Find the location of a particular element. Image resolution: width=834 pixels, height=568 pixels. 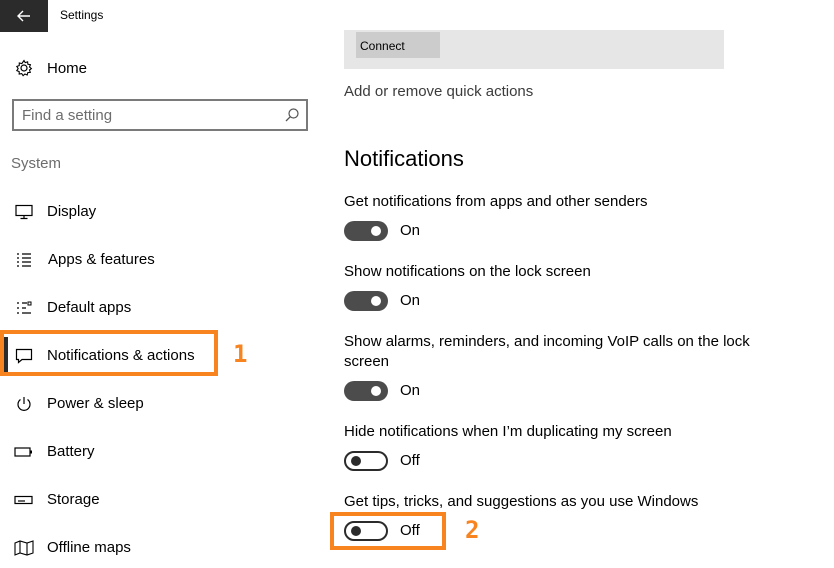

quick-actions-panel: Connect is located at coordinates (534, 49).